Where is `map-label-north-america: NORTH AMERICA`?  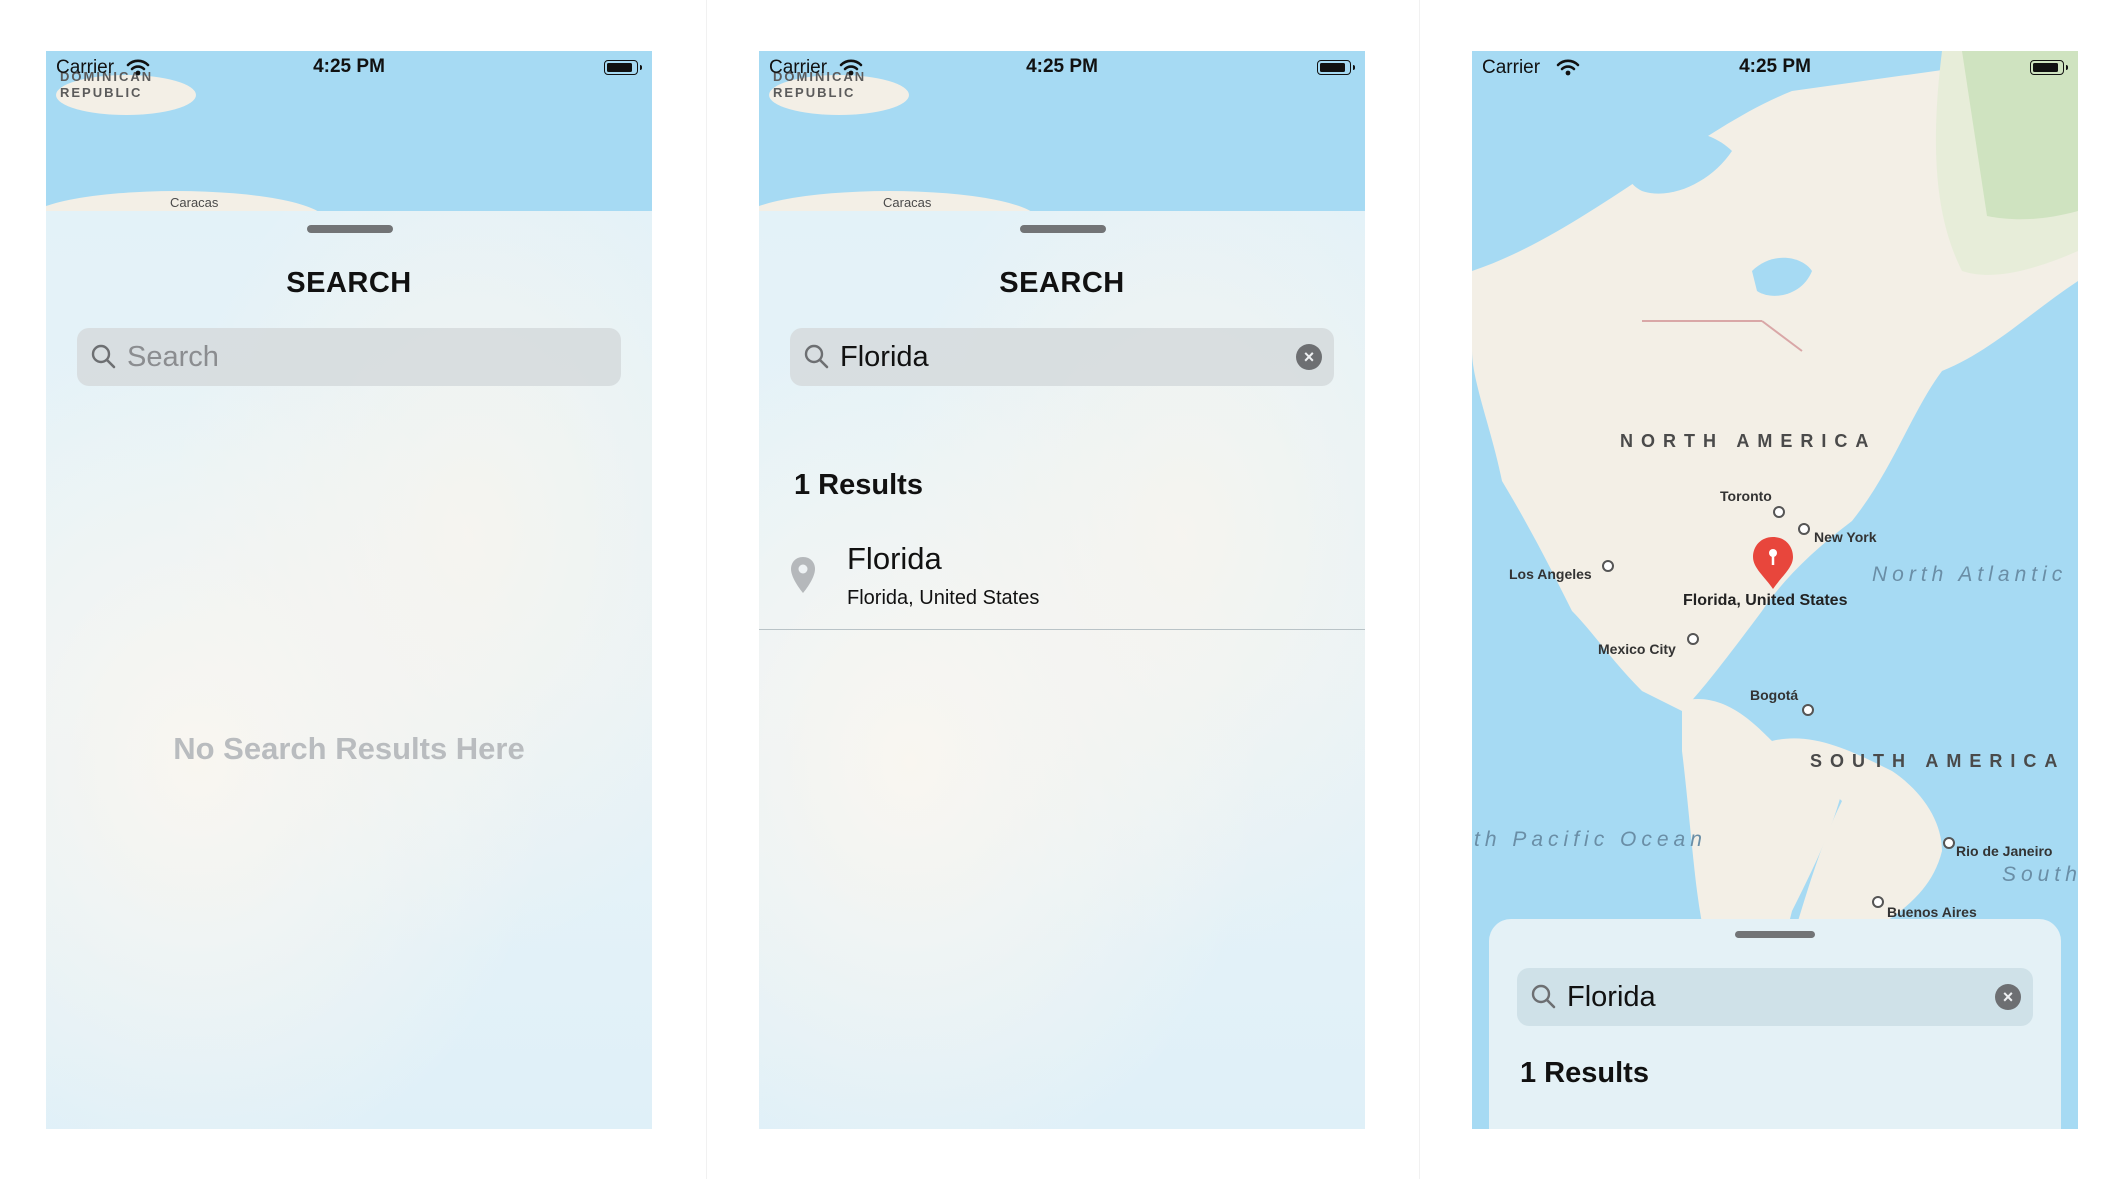
map-label-north-america: NORTH AMERICA is located at coordinates (1748, 441).